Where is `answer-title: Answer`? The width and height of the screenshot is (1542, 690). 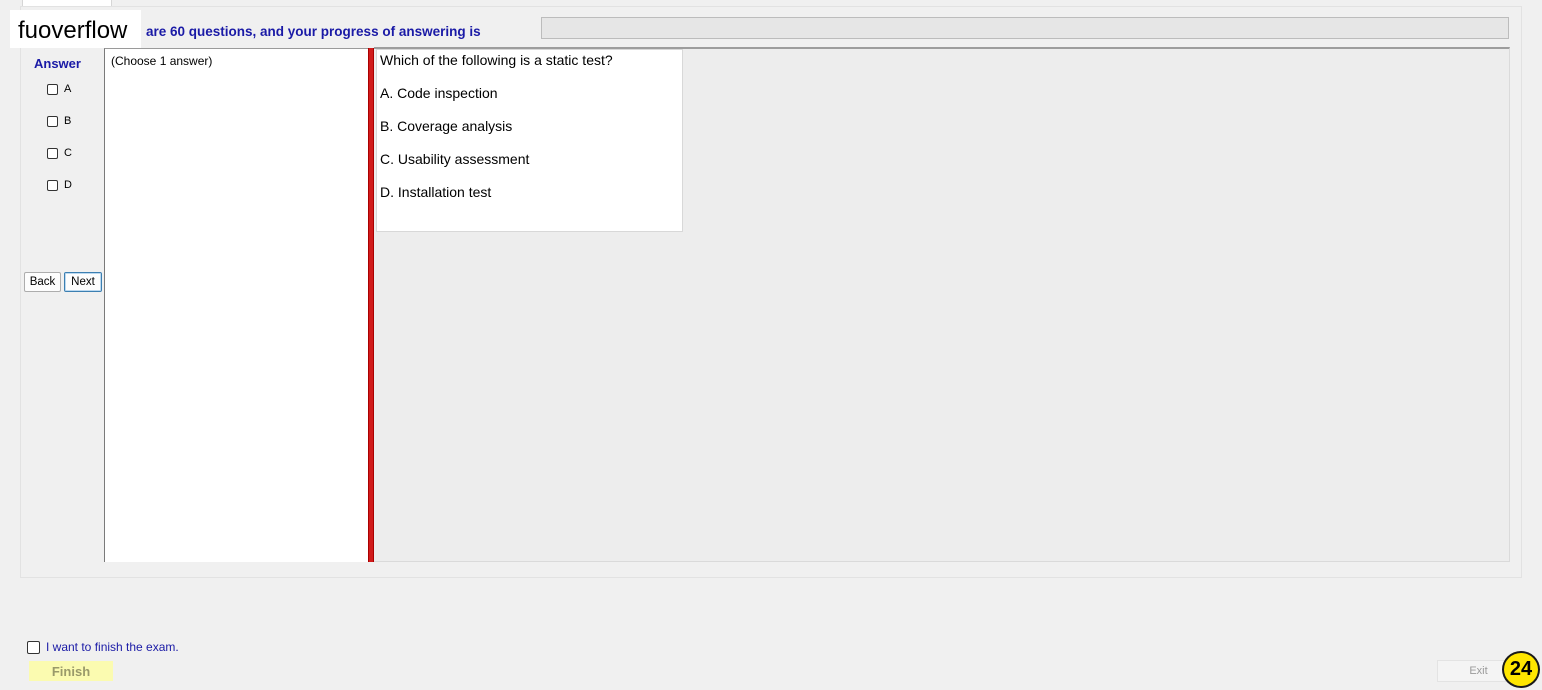
answer-title: Answer is located at coordinates (57, 63).